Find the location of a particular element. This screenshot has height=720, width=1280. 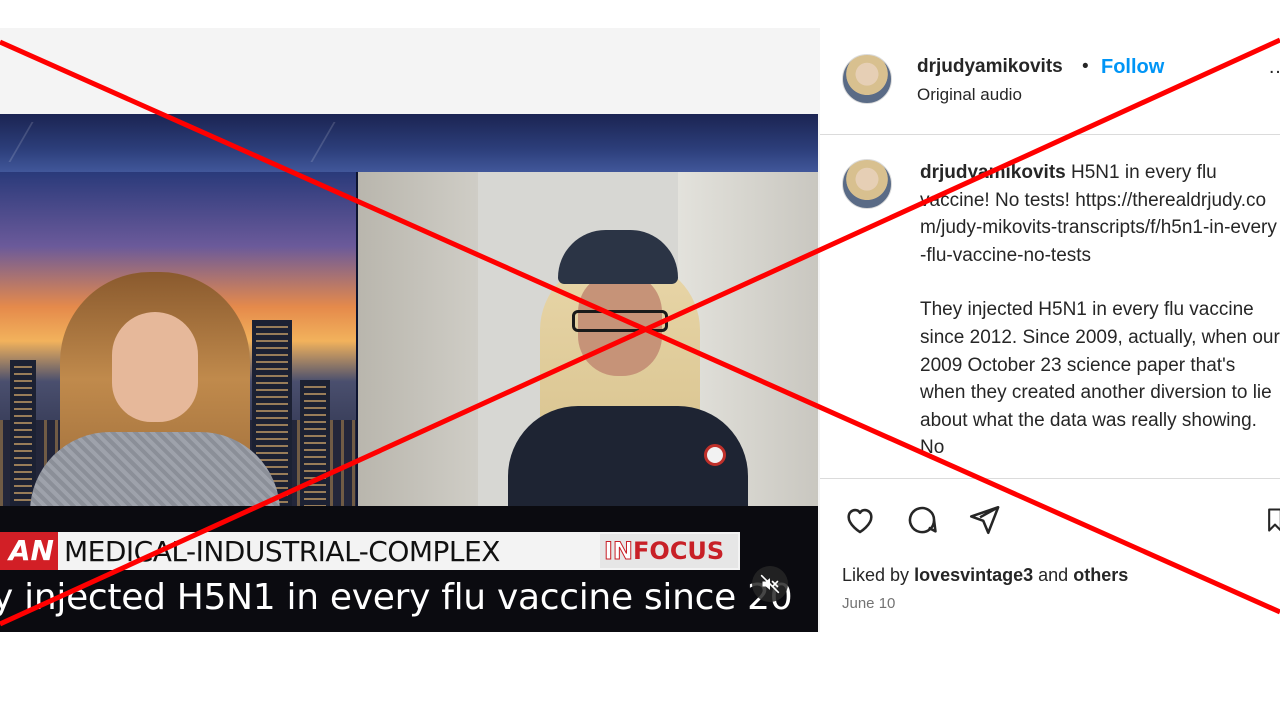

comment-icon is located at coordinates (922, 520).